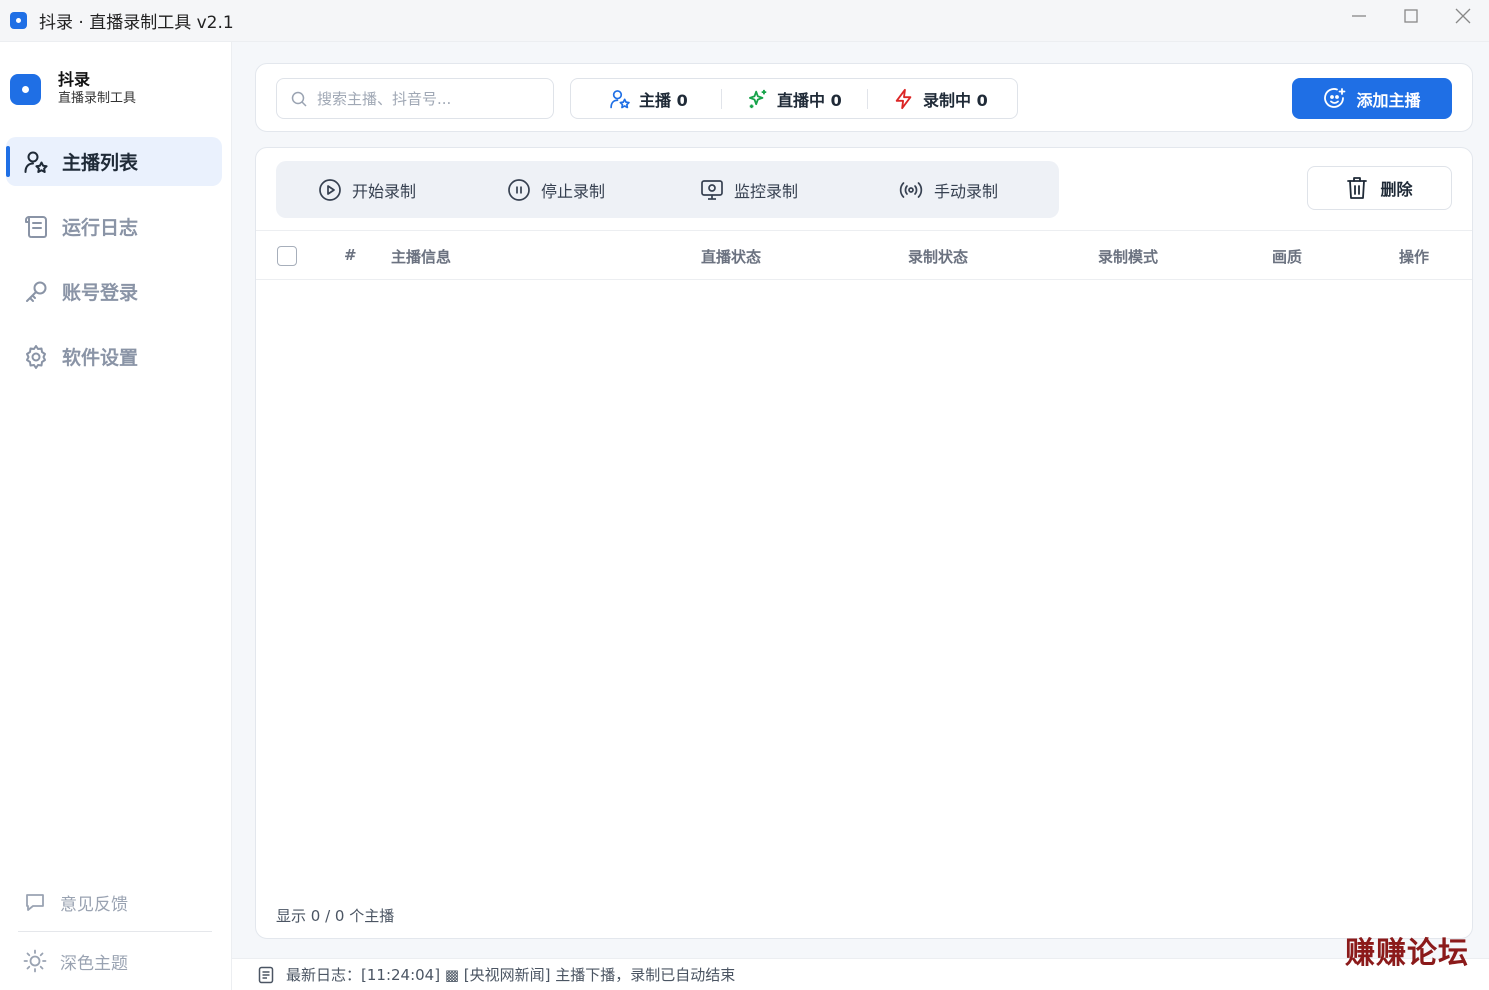  Describe the element at coordinates (573, 191) in the screenshot. I see `stop-record-label: 停止录制` at that location.